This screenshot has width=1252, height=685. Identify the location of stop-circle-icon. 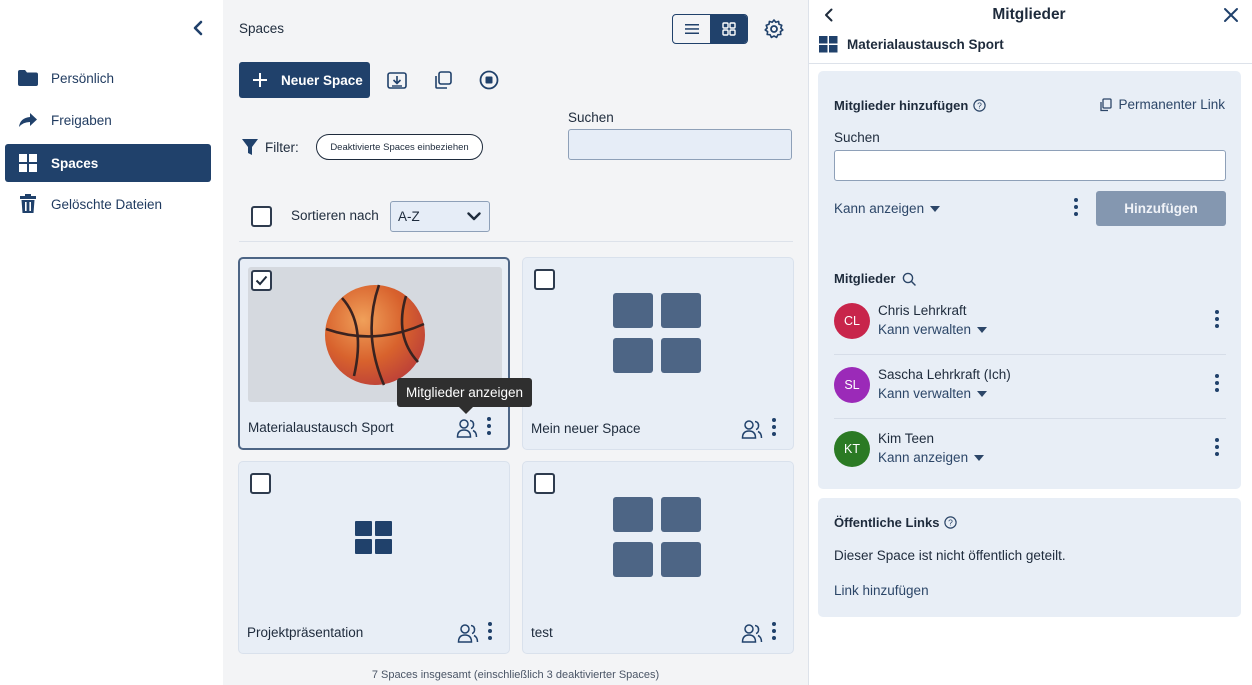
(489, 80).